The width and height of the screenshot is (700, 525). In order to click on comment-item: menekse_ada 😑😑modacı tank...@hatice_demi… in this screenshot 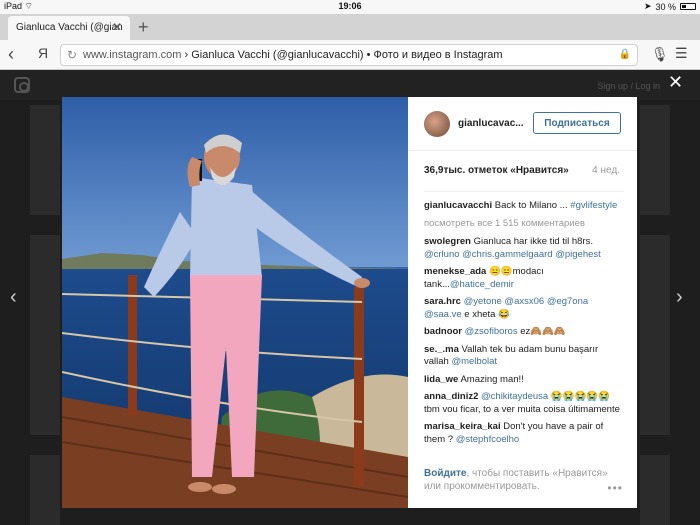, I will do `click(524, 278)`.